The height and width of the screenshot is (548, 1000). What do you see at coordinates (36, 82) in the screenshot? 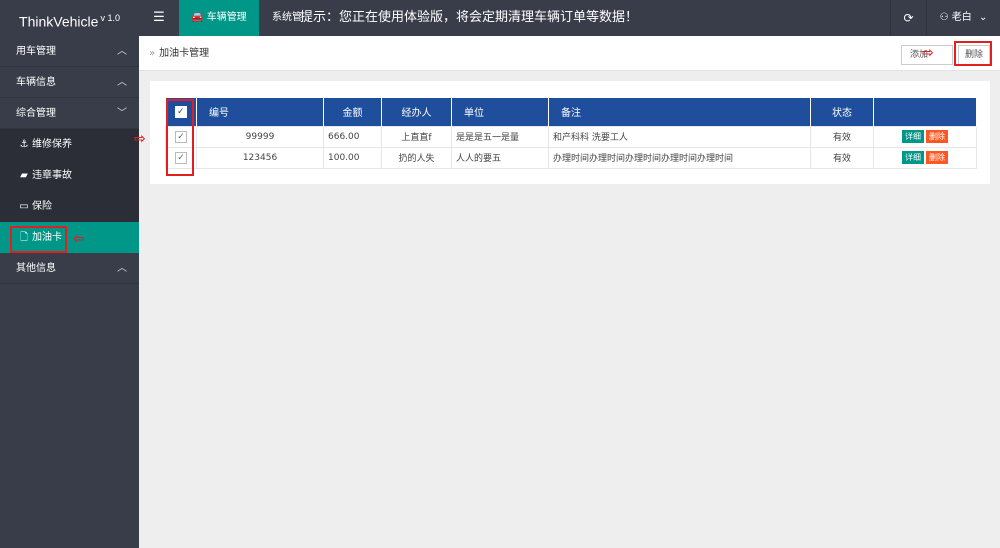
I see `sidebar-group-label: 车辆信息` at bounding box center [36, 82].